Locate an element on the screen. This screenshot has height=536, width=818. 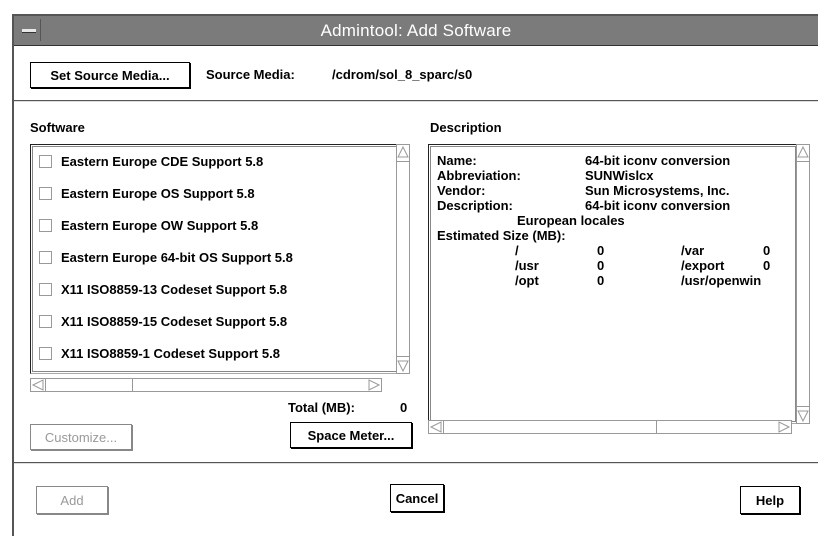
title-bar: Admintool: Add Software is located at coordinates (416, 31).